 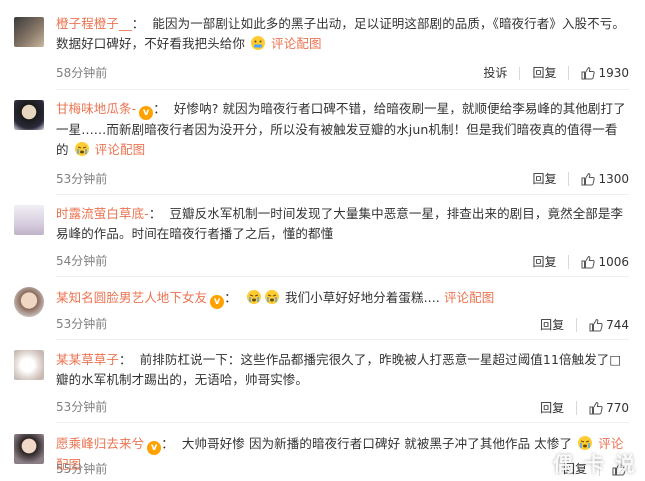 I want to click on like-count: 744, so click(x=617, y=324).